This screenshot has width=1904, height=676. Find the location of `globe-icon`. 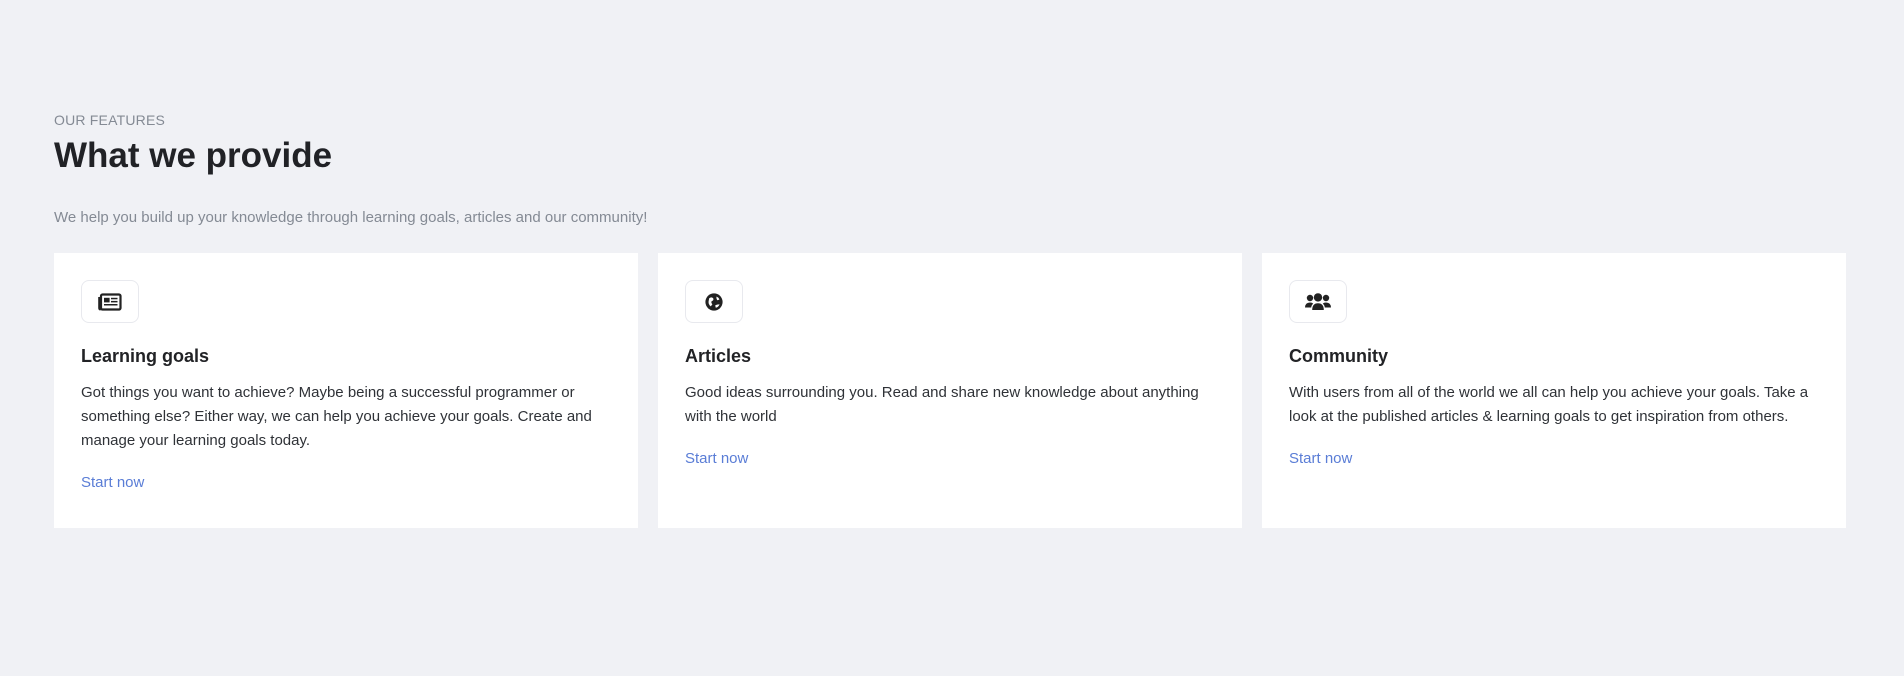

globe-icon is located at coordinates (714, 301).